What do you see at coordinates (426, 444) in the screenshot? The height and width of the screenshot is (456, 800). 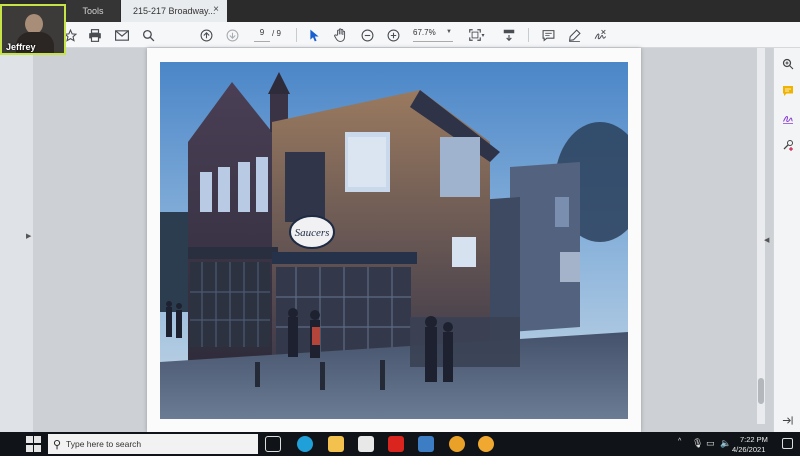 I see `photos-icon` at bounding box center [426, 444].